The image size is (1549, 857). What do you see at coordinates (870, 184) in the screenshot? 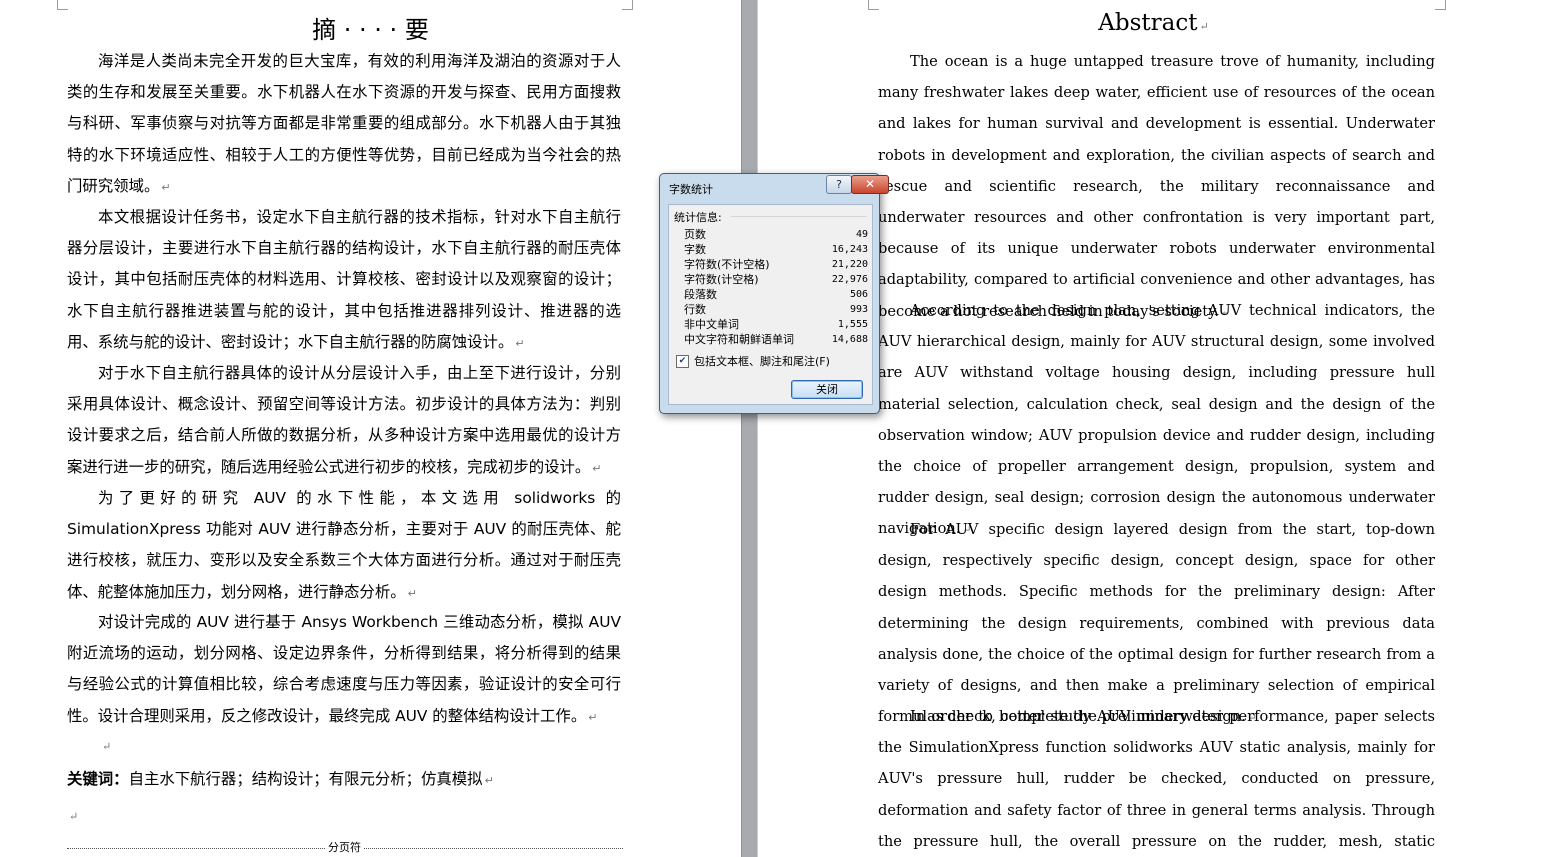
I see `close-icon: ✕` at bounding box center [870, 184].